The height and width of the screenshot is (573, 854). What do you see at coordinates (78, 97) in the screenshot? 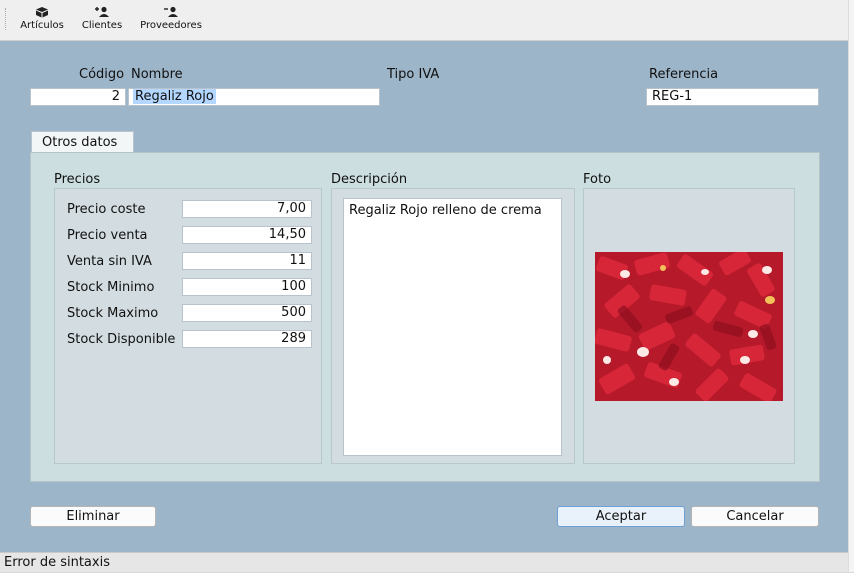
I see `codigo-field: 2` at bounding box center [78, 97].